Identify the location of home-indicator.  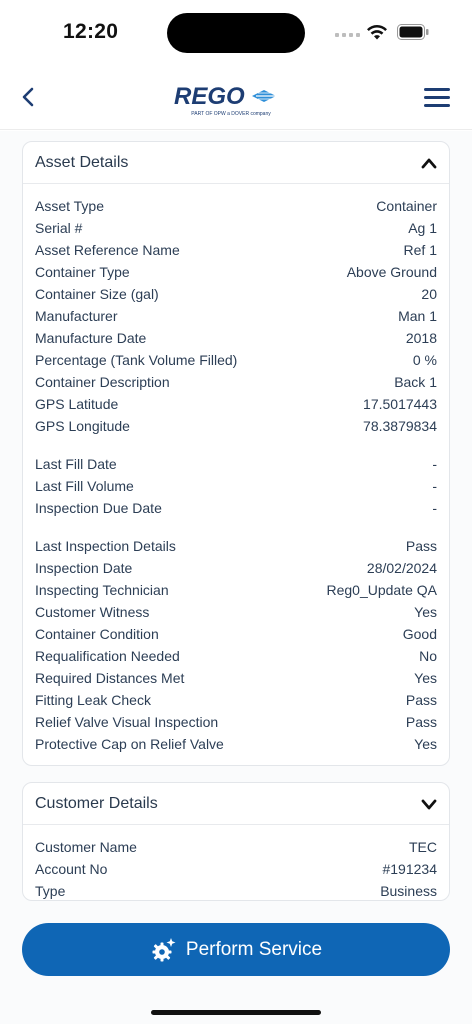
(236, 1012).